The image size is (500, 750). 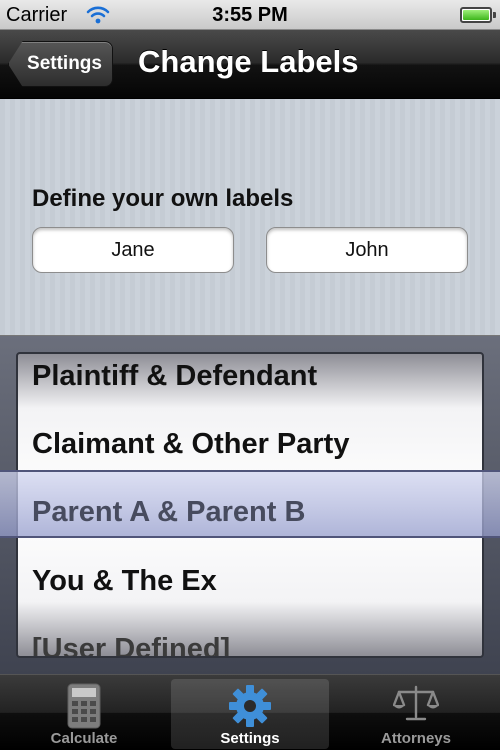 I want to click on picker-item-user-defined: [User Defined], so click(x=131, y=644).